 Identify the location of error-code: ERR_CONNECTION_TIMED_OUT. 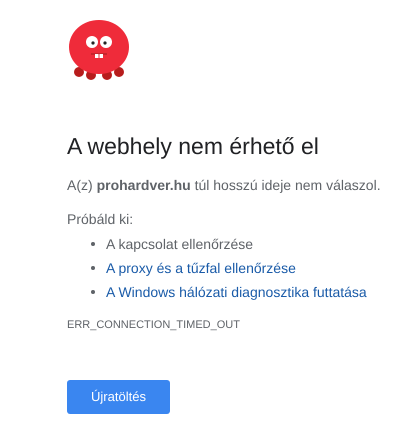
(153, 325).